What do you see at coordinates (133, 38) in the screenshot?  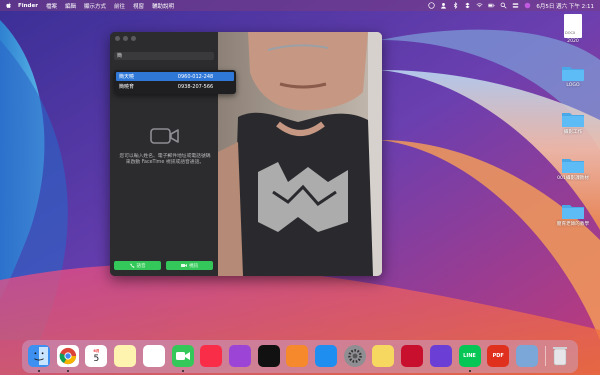 I see `zoom-button` at bounding box center [133, 38].